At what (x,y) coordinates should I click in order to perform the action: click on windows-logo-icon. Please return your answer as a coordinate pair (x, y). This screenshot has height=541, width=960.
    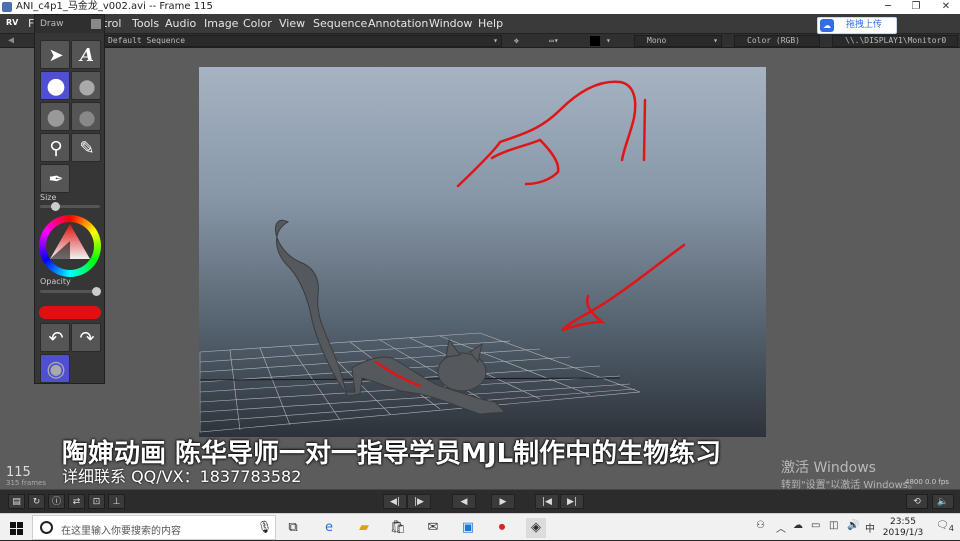
    Looking at the image, I should click on (13, 525).